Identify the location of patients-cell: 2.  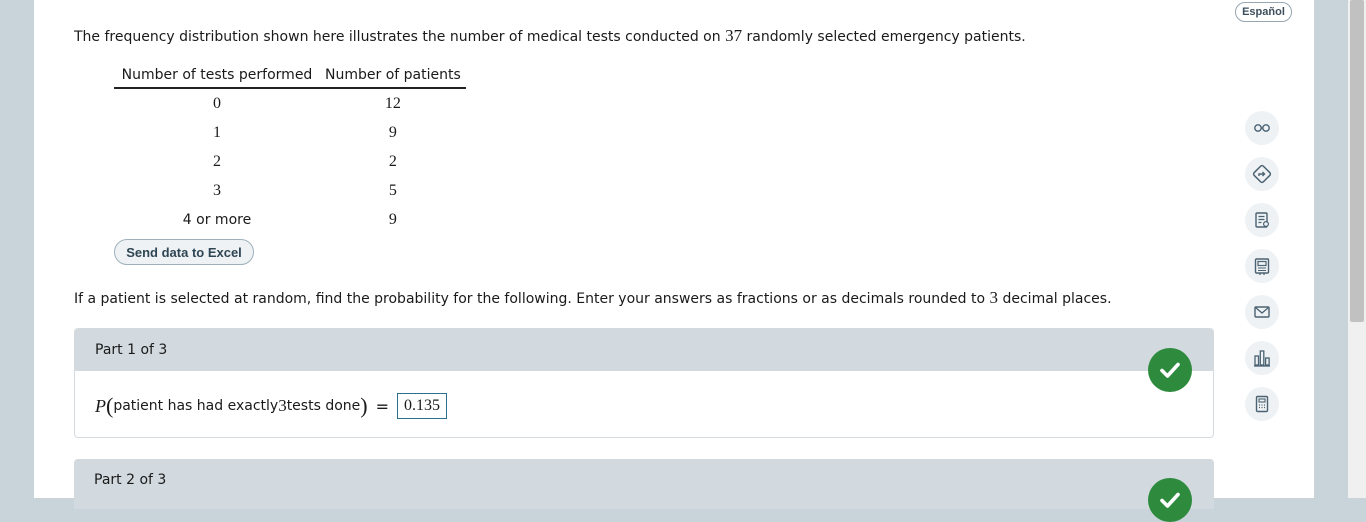
(392, 161).